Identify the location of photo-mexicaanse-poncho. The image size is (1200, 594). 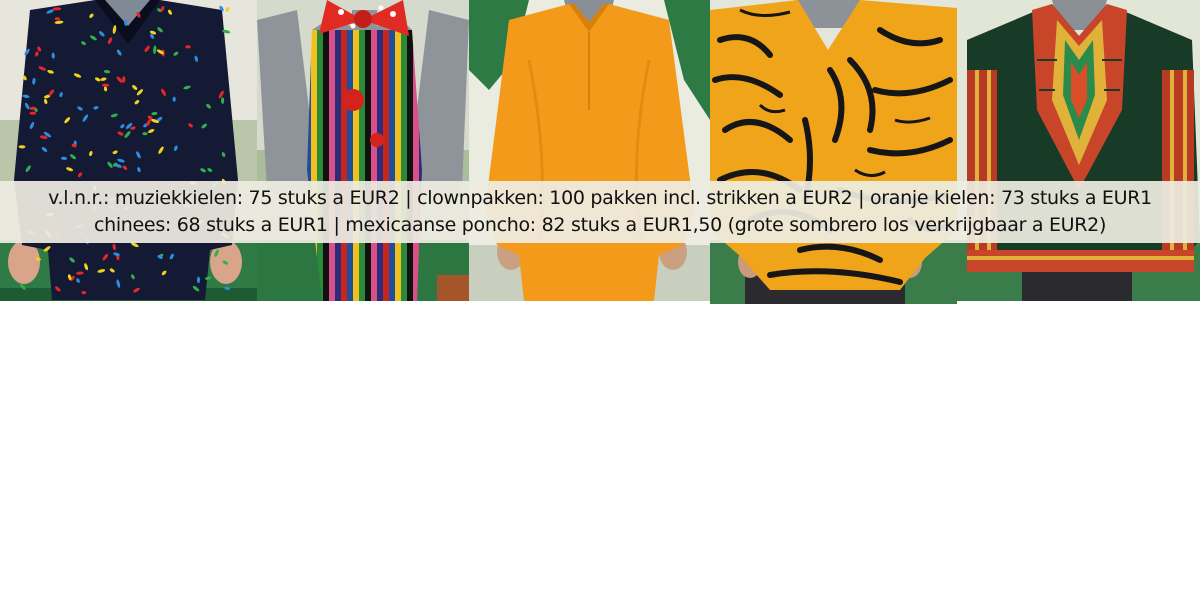
(1078, 150).